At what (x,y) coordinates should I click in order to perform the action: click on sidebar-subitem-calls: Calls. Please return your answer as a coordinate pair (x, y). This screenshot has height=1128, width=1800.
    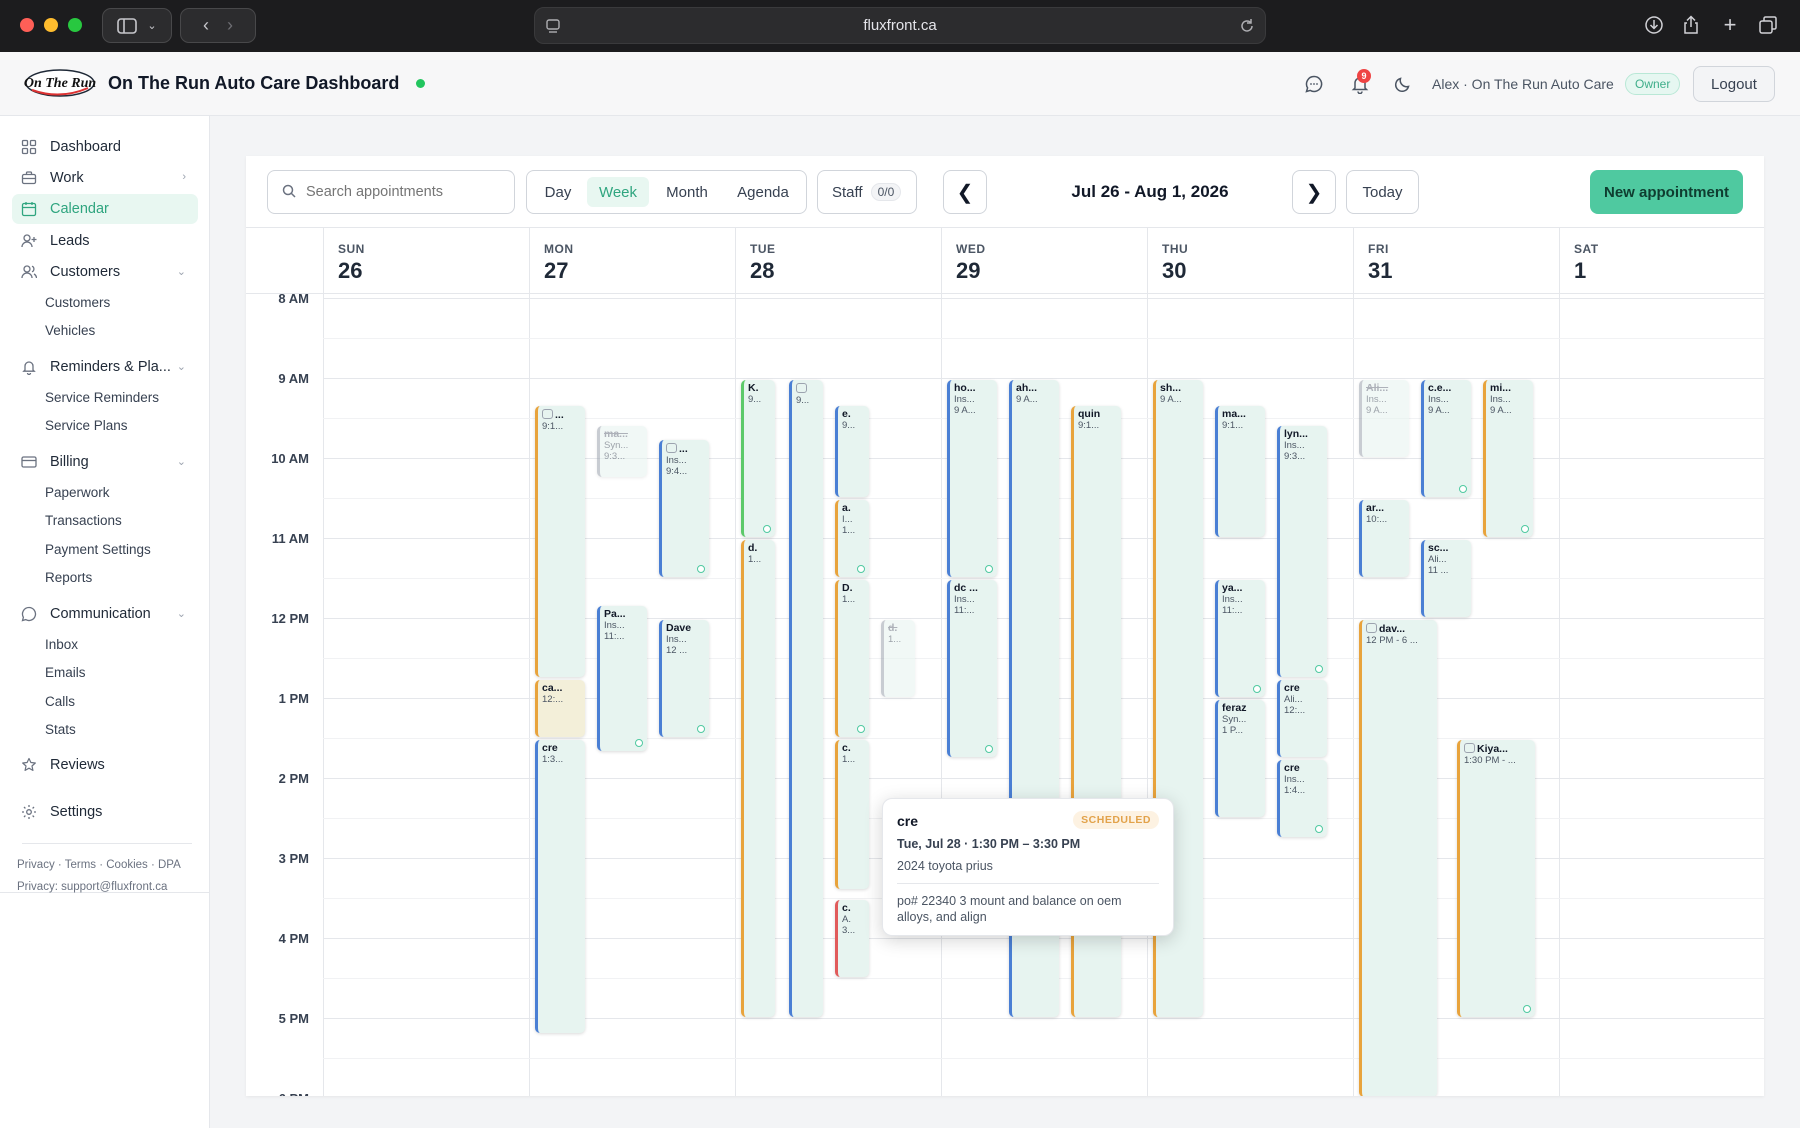
    Looking at the image, I should click on (60, 701).